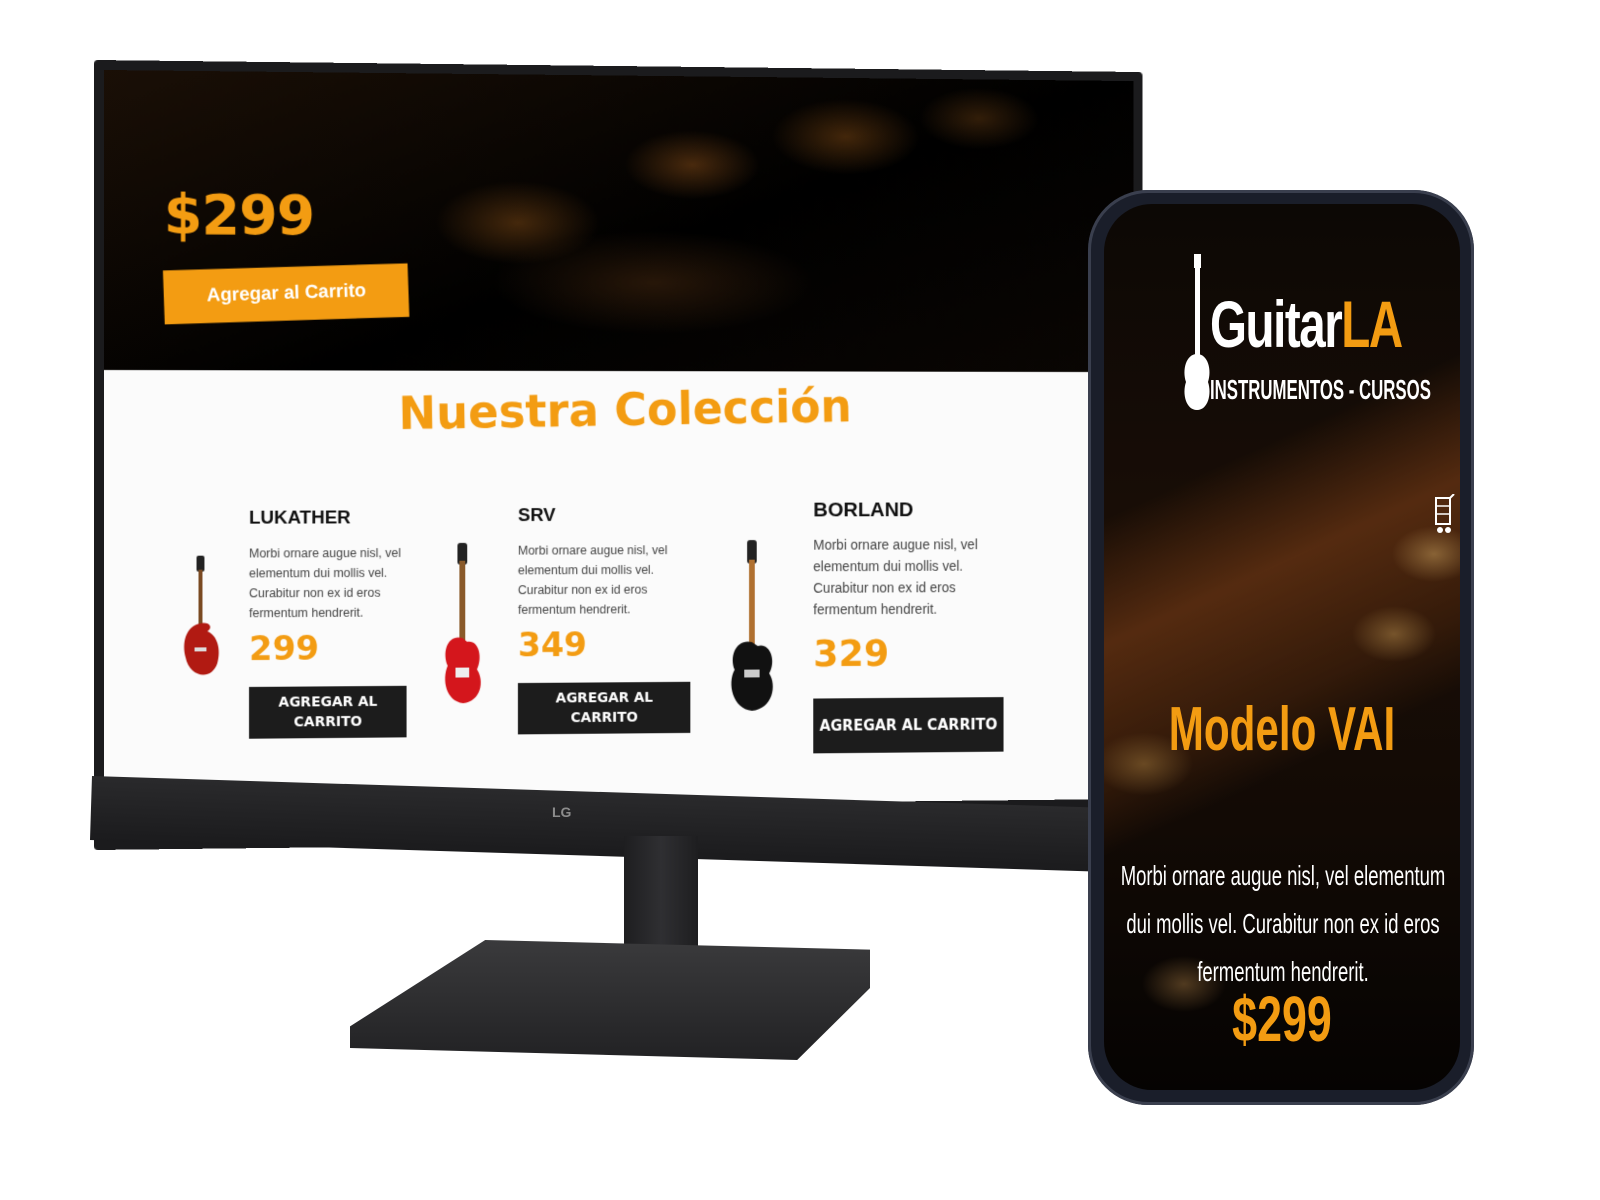 The width and height of the screenshot is (1600, 1200). I want to click on guitar-image-srv, so click(463, 623).